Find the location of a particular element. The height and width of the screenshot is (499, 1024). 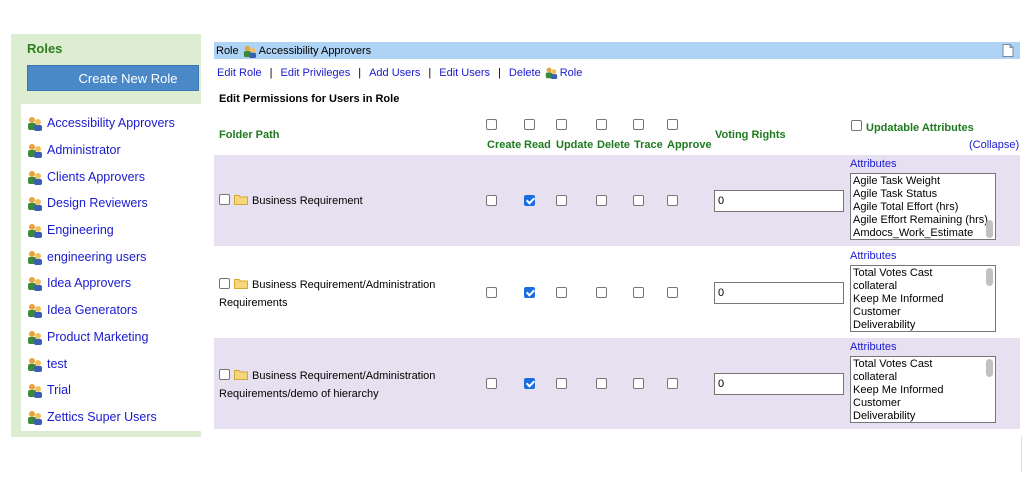

delete-all-checkbox is located at coordinates (601, 124).